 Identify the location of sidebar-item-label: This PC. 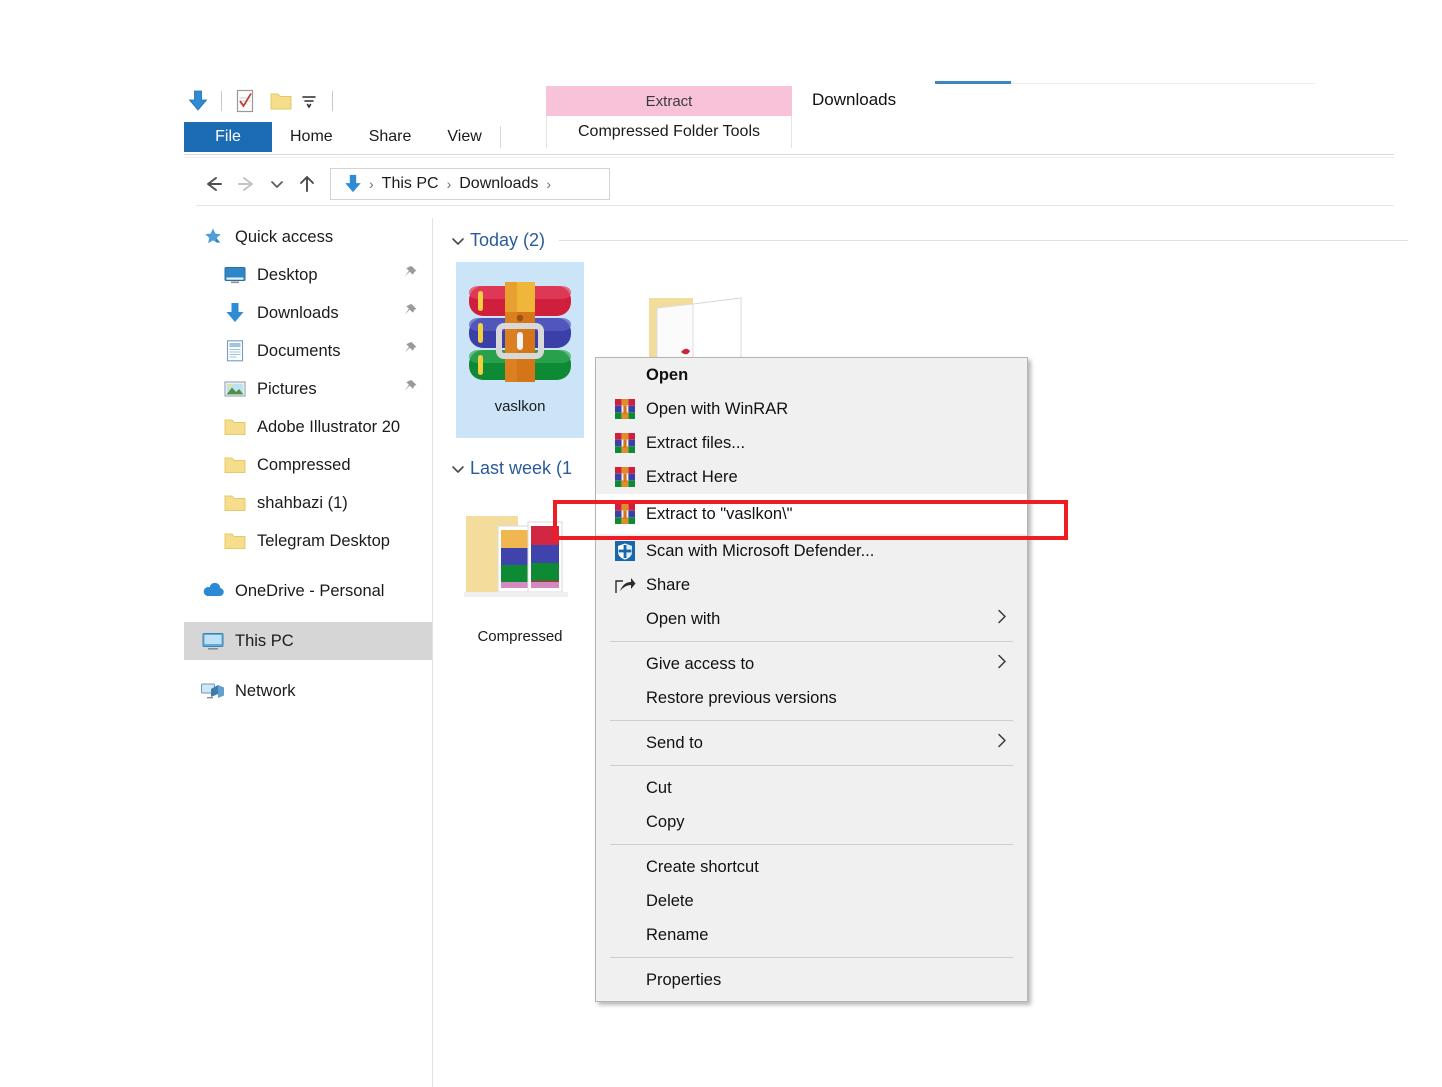
(264, 640).